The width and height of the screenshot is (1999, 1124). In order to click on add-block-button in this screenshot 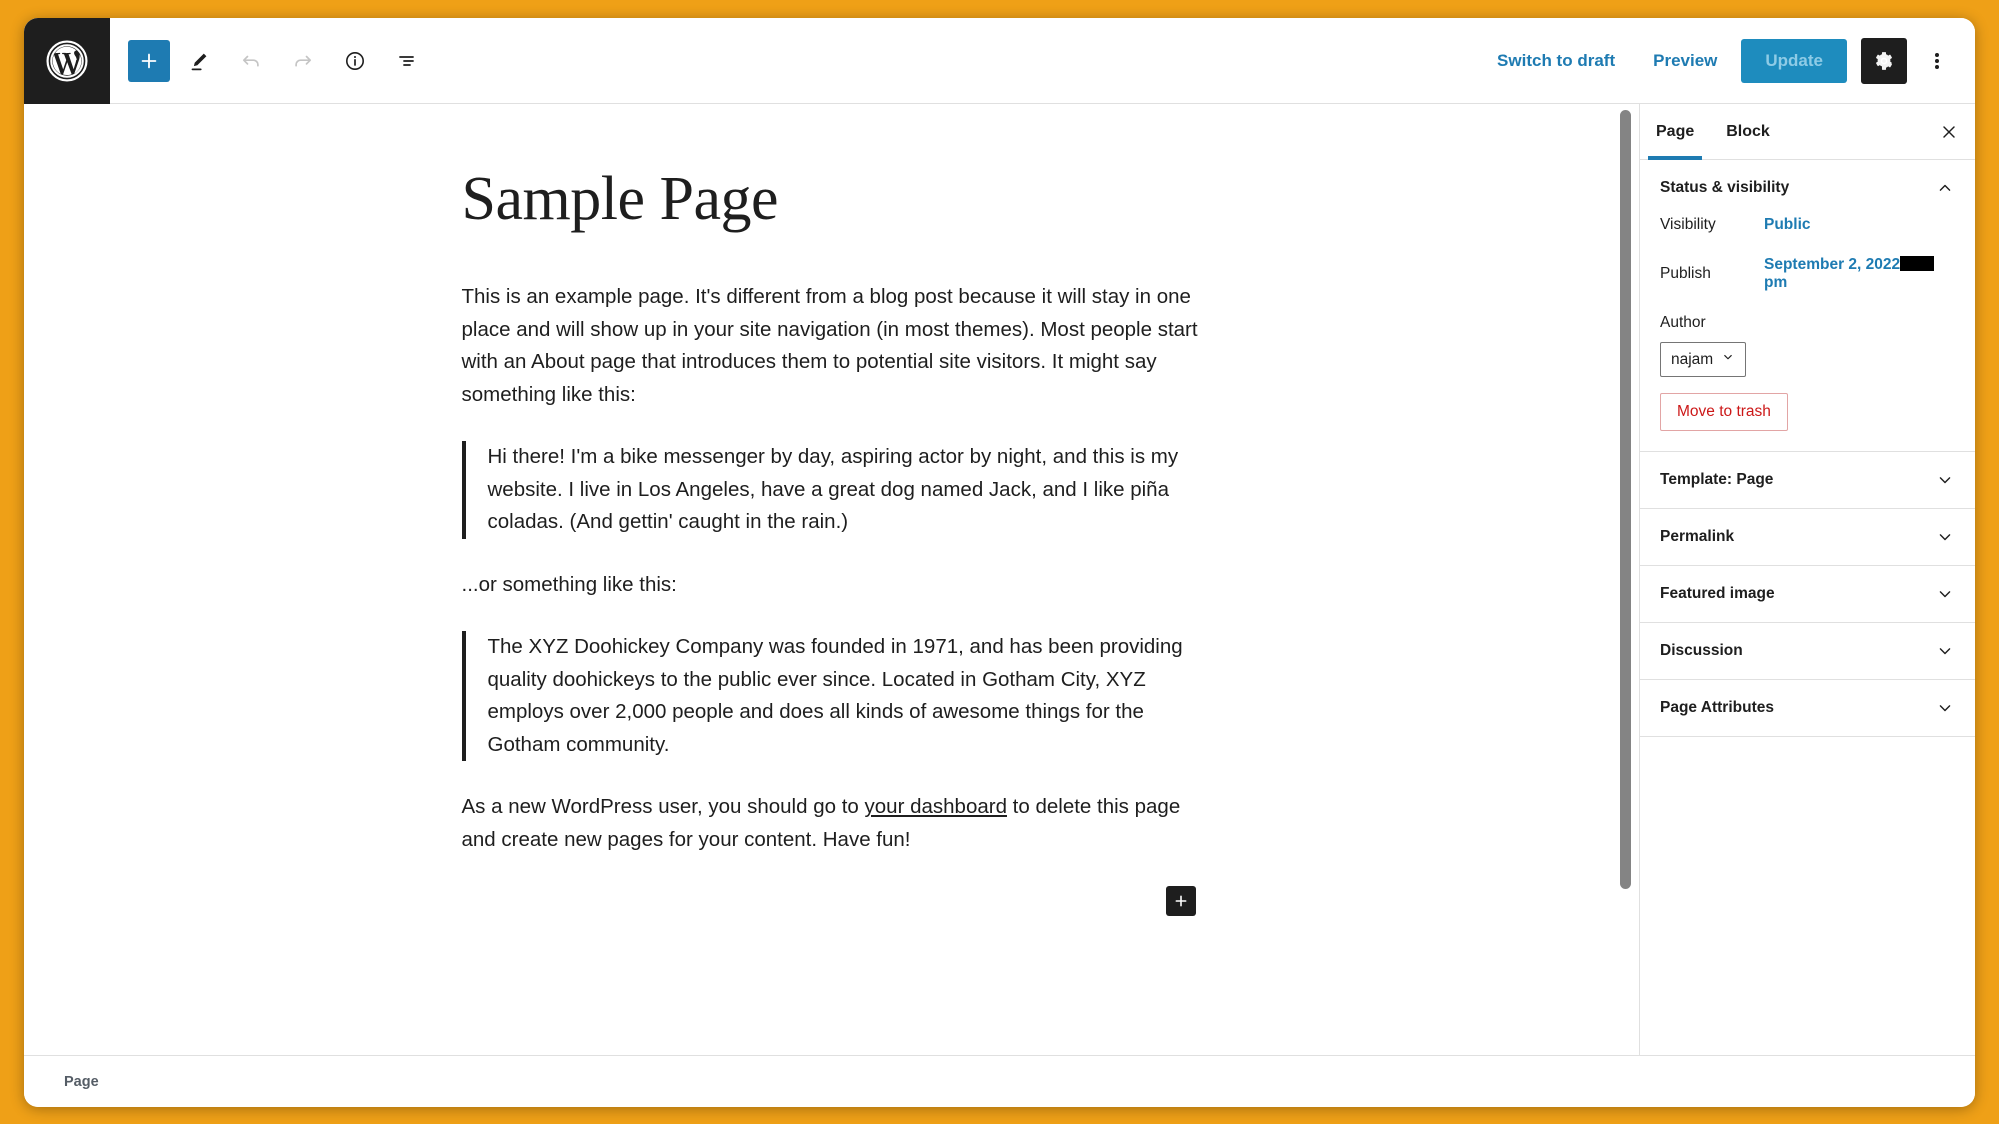, I will do `click(149, 60)`.